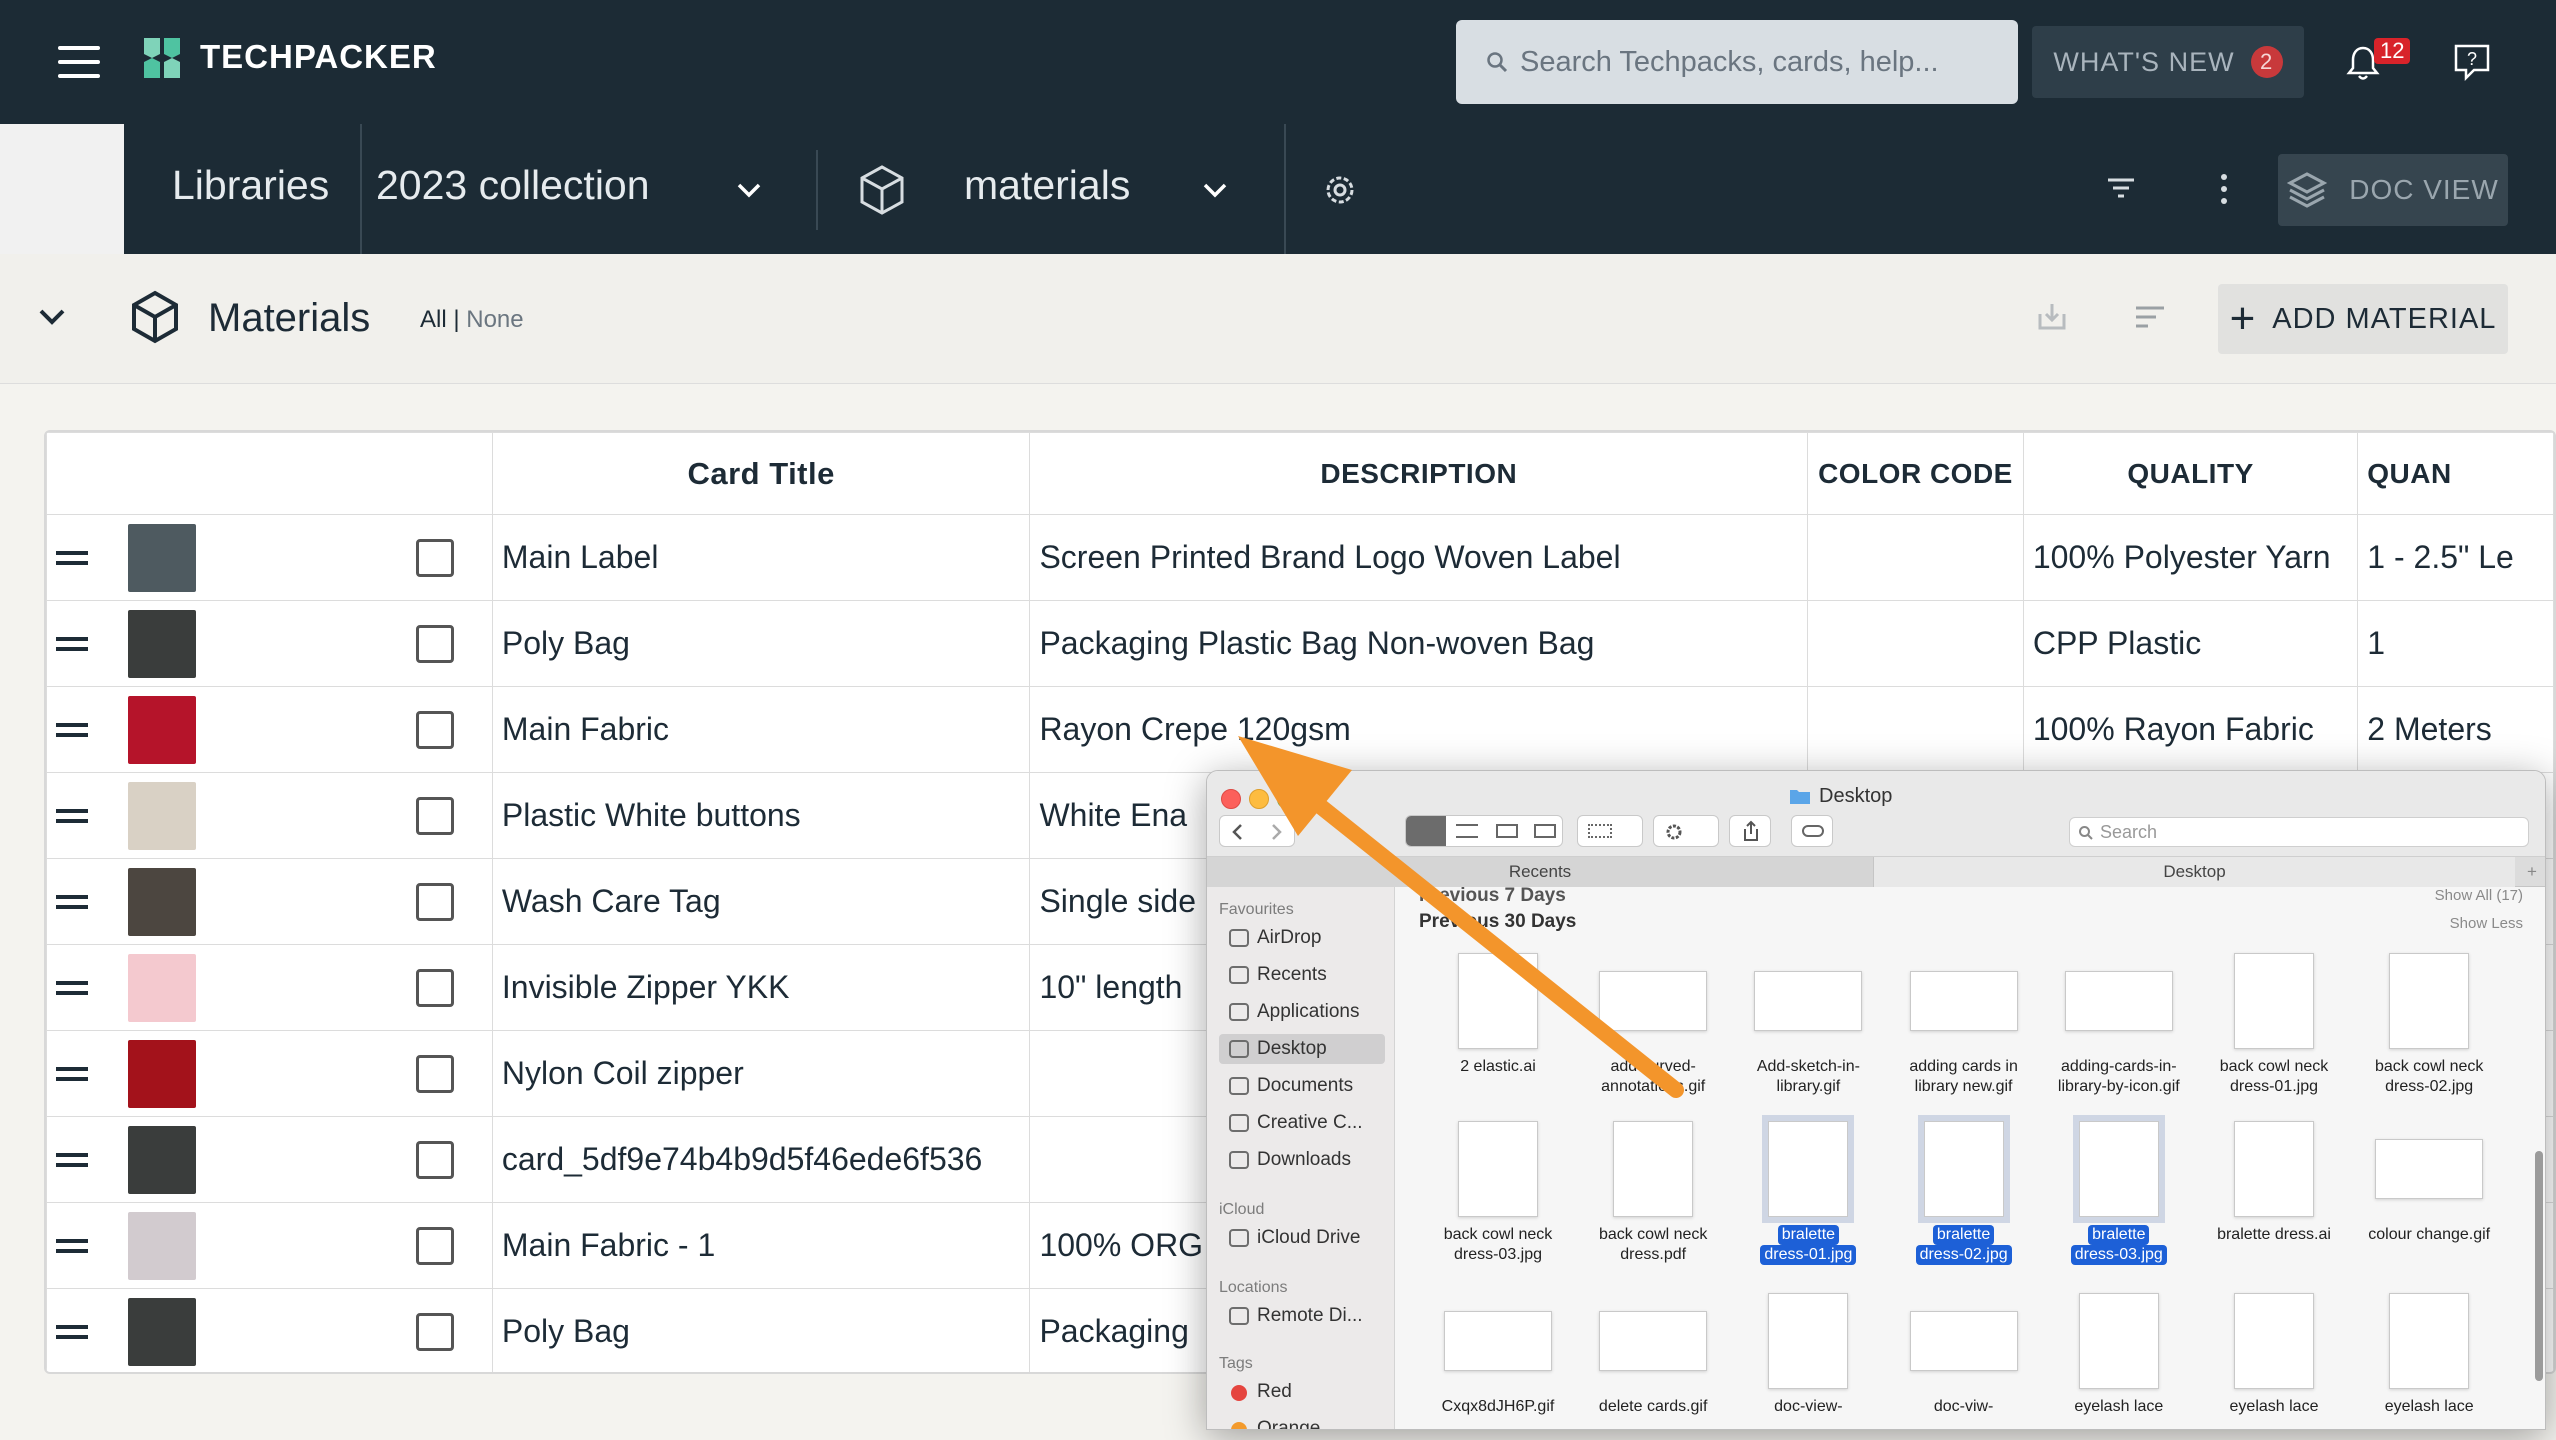 The height and width of the screenshot is (1440, 2556). What do you see at coordinates (2531, 872) in the screenshot?
I see `new-tab-icon: +` at bounding box center [2531, 872].